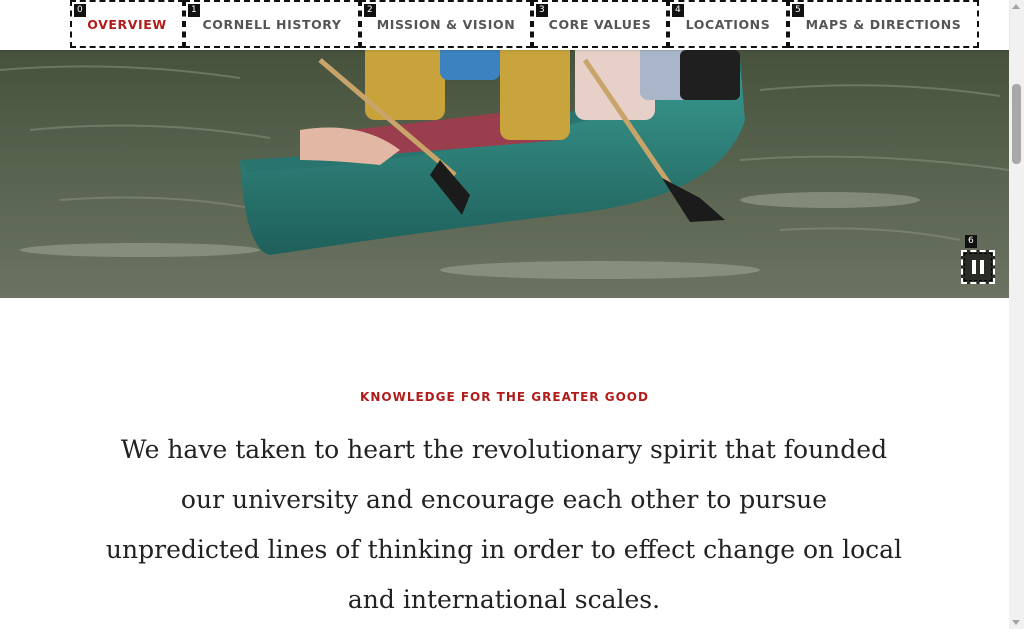 The width and height of the screenshot is (1024, 629). Describe the element at coordinates (194, 10) in the screenshot. I see `tab-index-tag: 1` at that location.